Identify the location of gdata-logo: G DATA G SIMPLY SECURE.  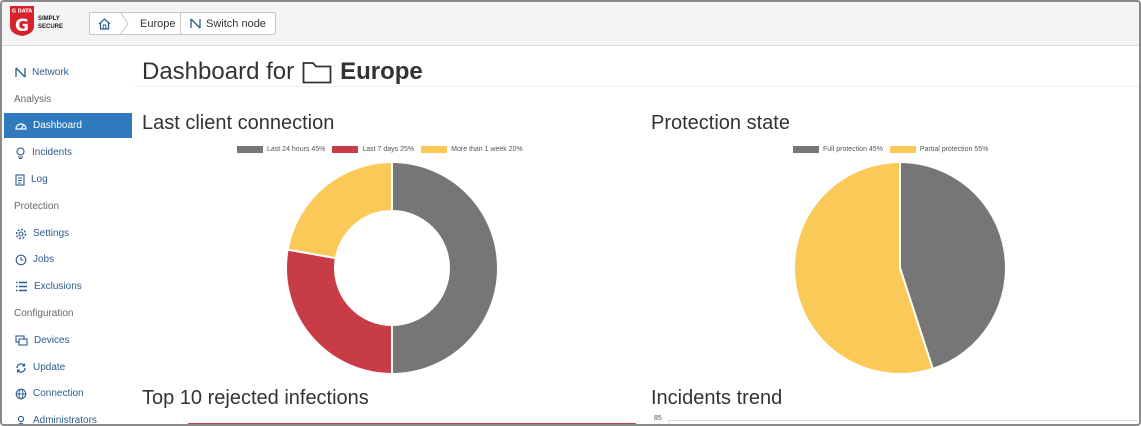
(39, 23).